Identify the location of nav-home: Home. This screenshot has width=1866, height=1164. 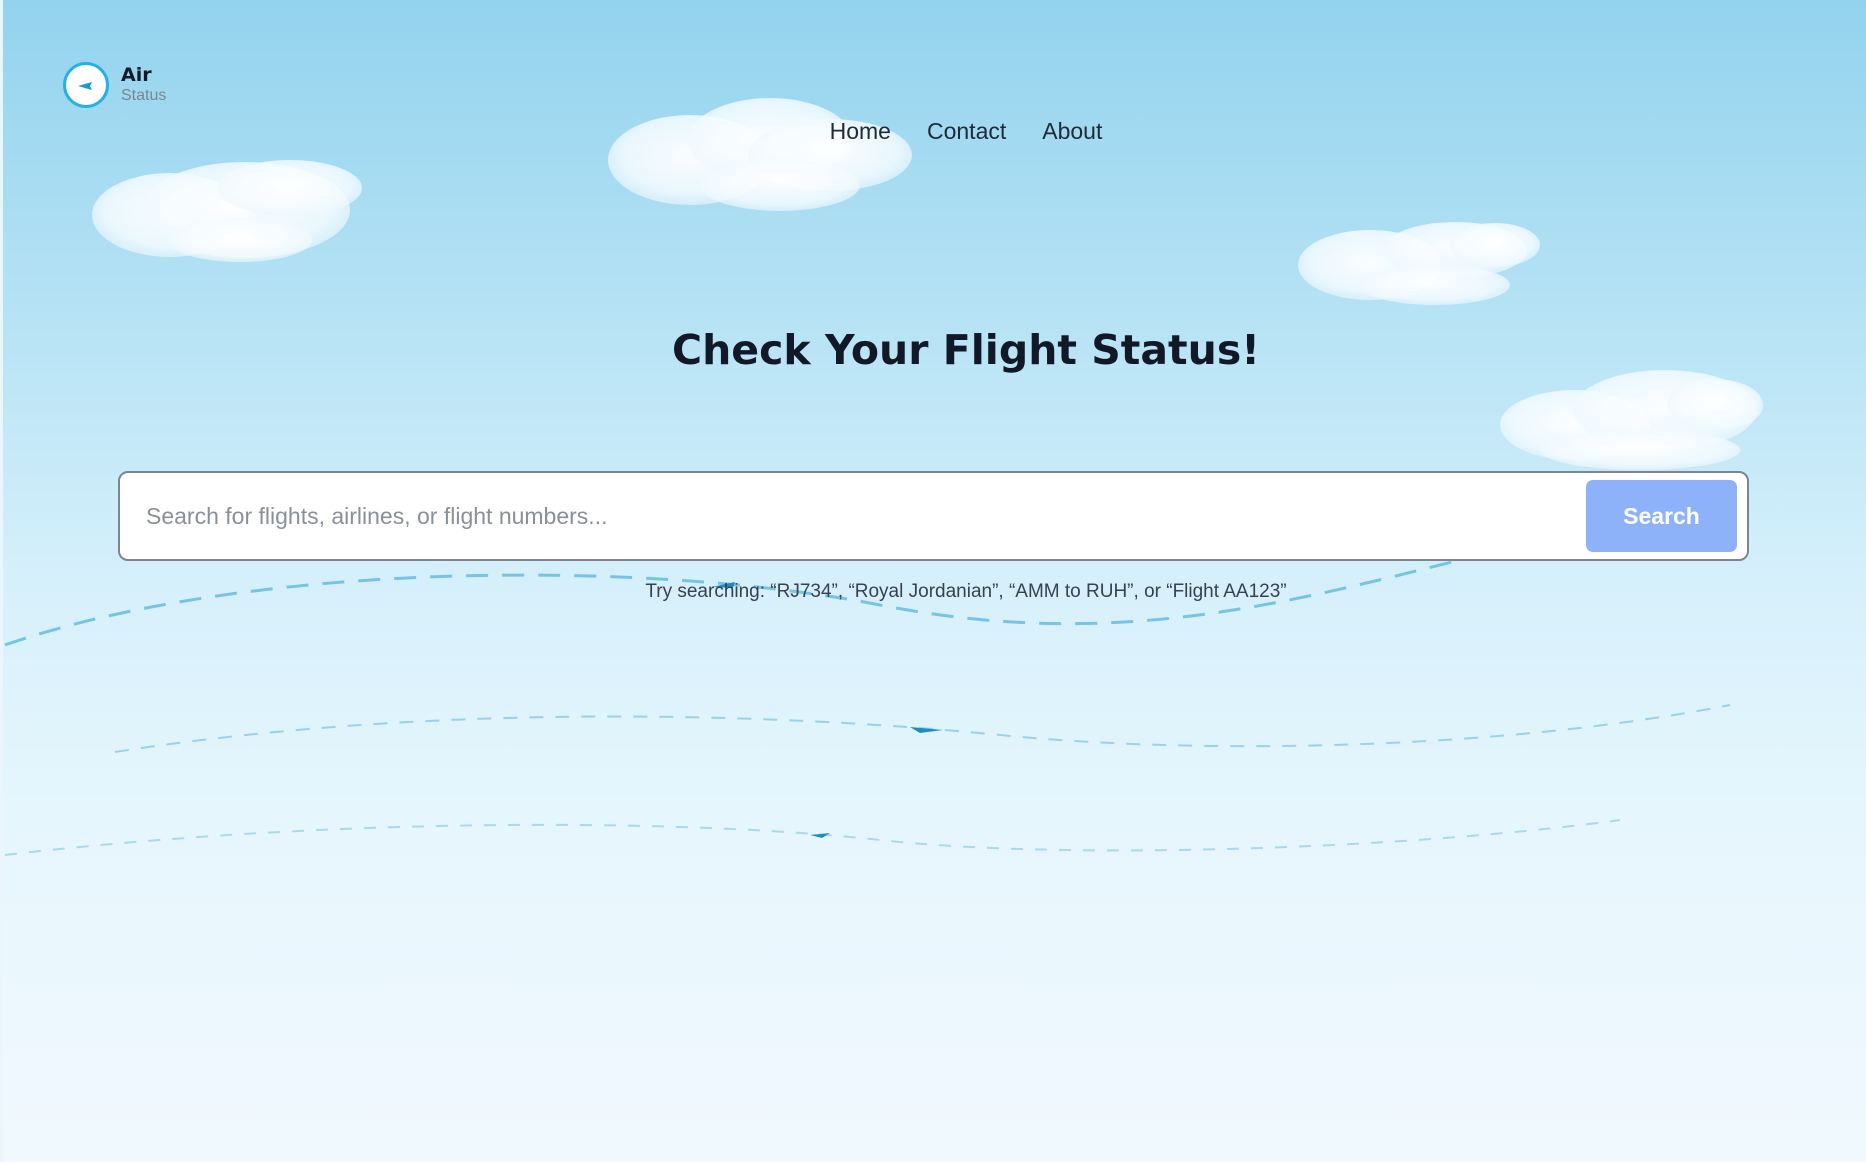
(860, 131).